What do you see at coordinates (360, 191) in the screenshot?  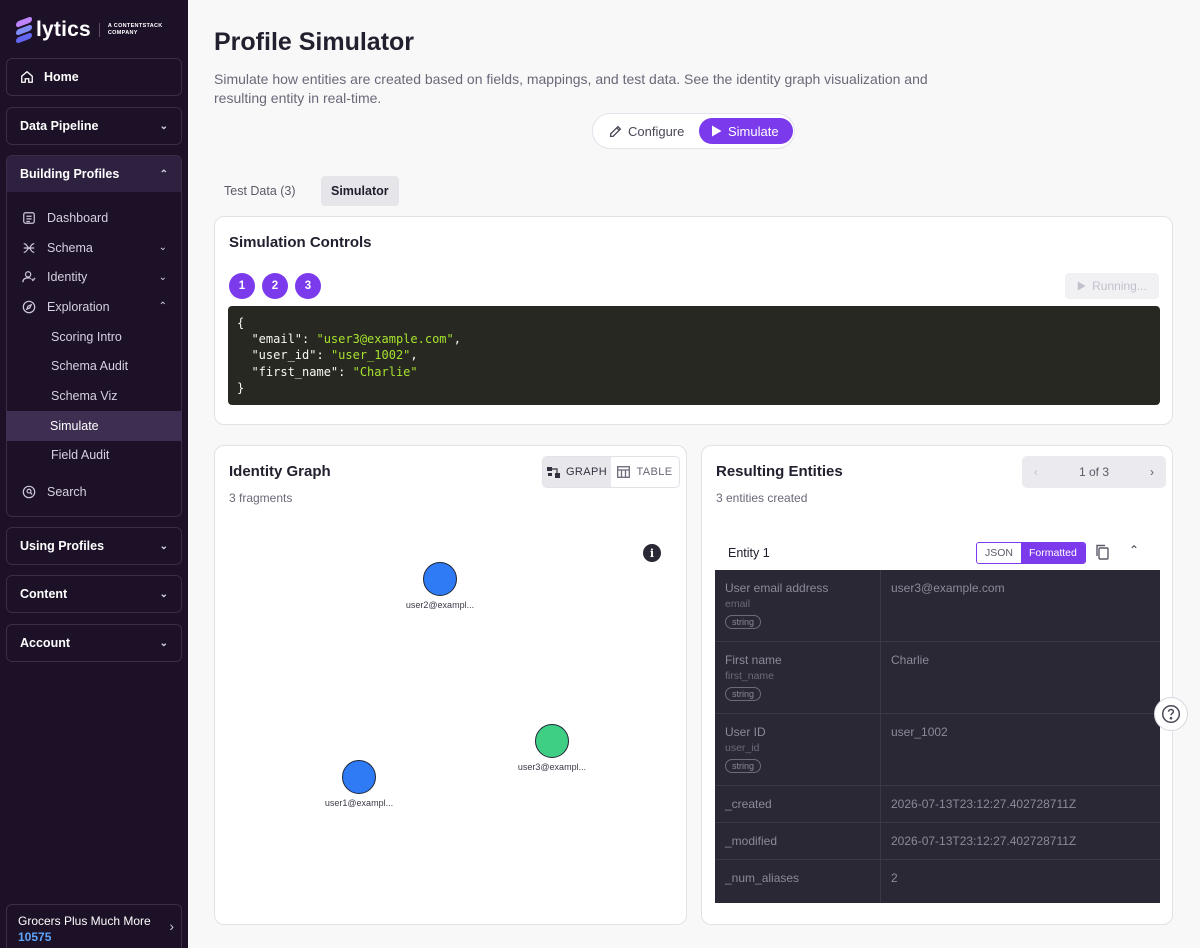 I see `tab-simulator: Simulator` at bounding box center [360, 191].